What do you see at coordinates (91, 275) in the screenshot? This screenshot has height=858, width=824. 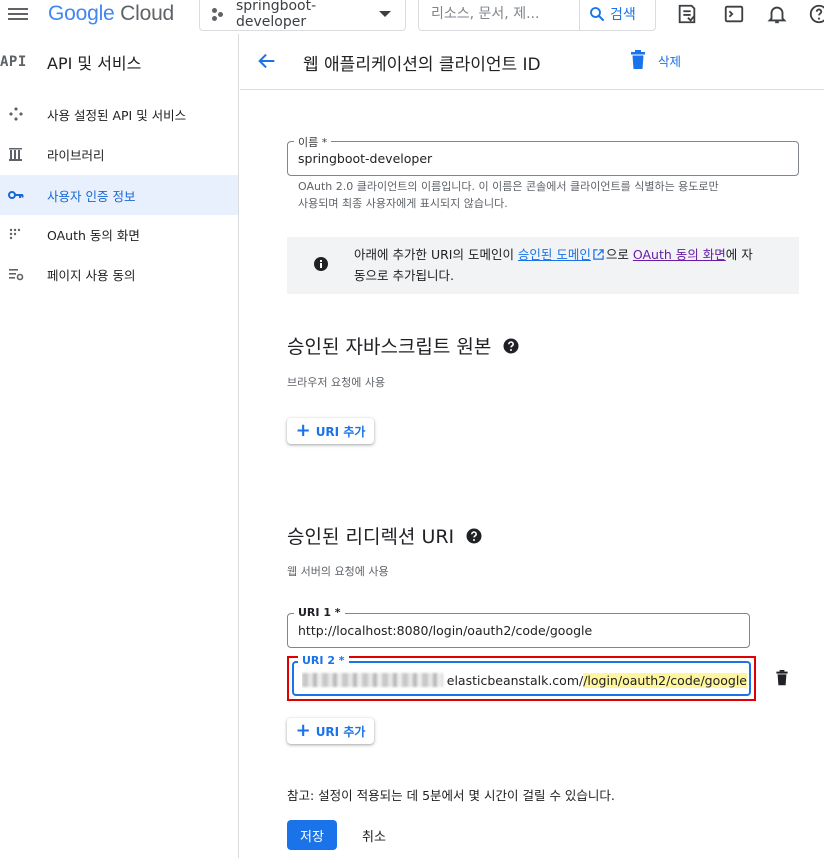 I see `sidebar-item-label: 페이지 사용 동의` at bounding box center [91, 275].